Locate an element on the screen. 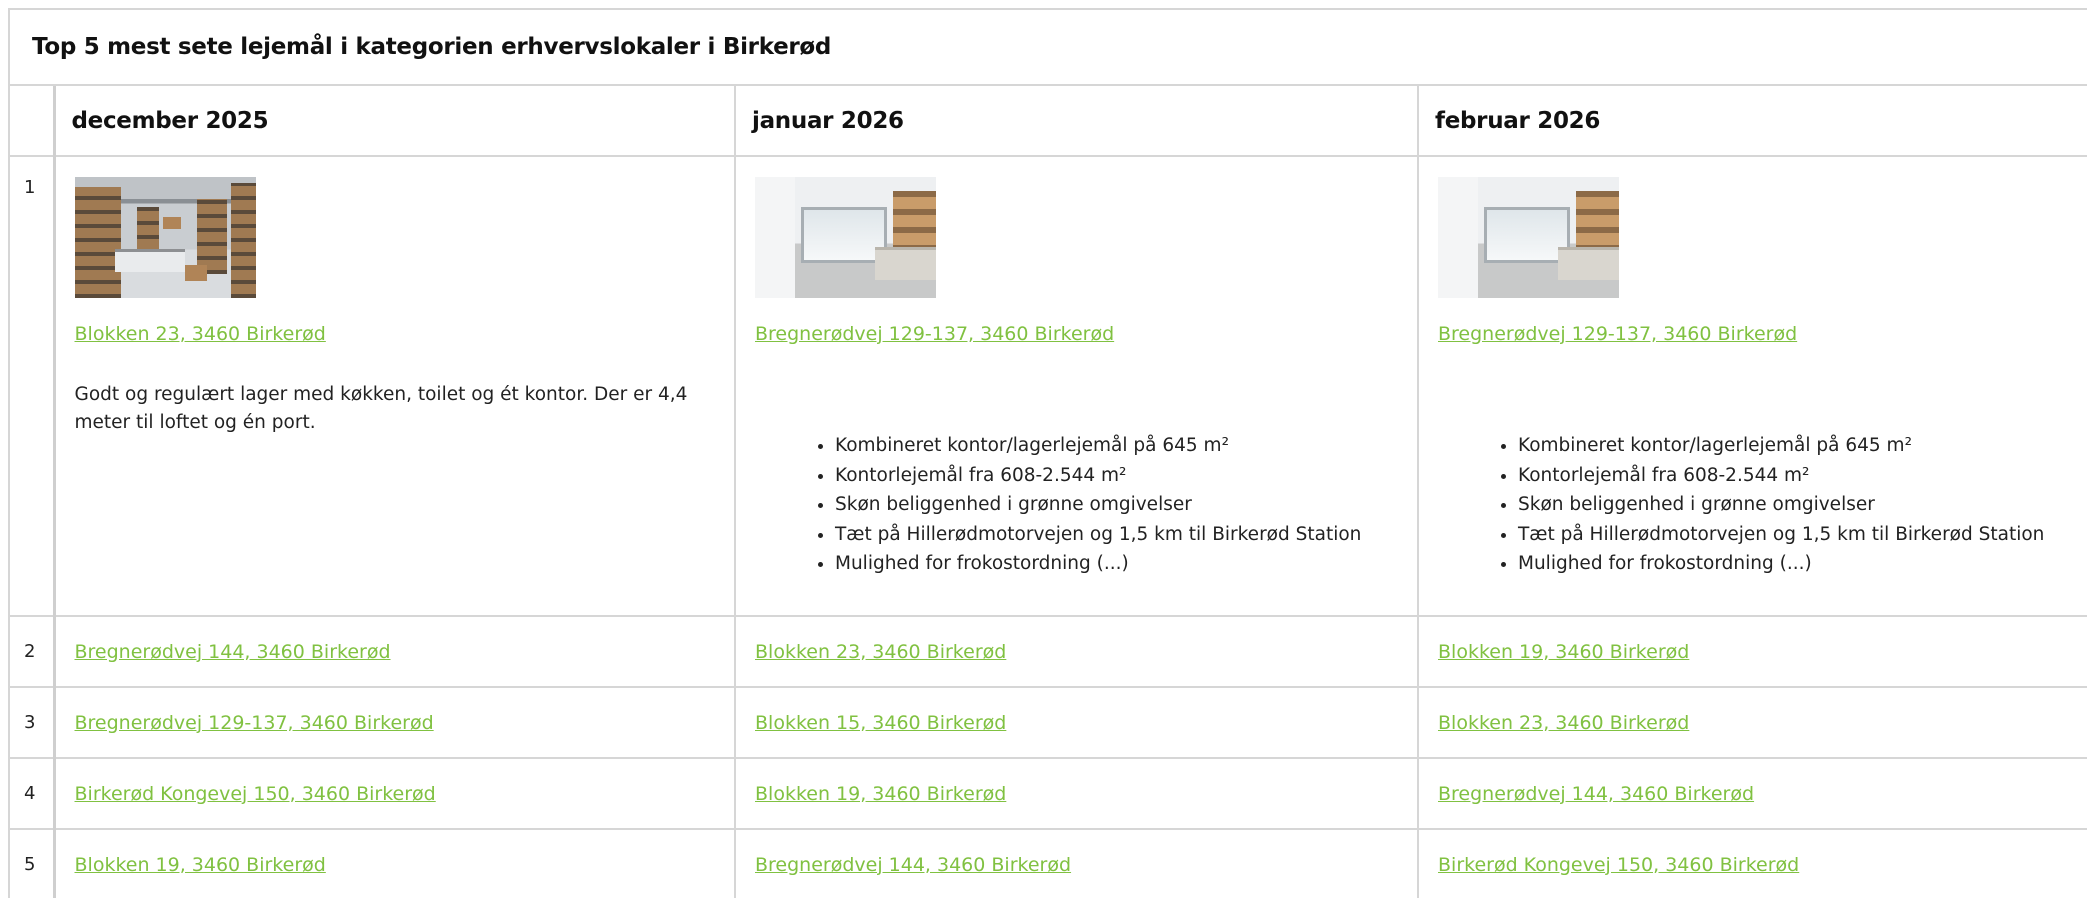  month-header-januar: januar 2026 is located at coordinates (1077, 121).